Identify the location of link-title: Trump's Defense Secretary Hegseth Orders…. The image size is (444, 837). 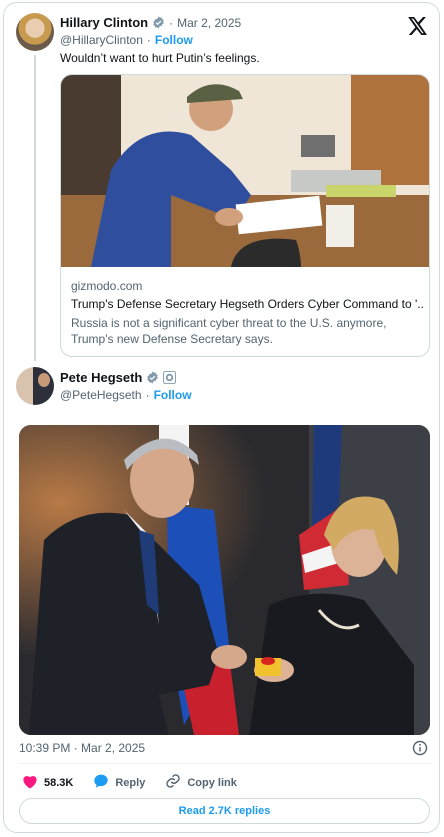
(247, 304).